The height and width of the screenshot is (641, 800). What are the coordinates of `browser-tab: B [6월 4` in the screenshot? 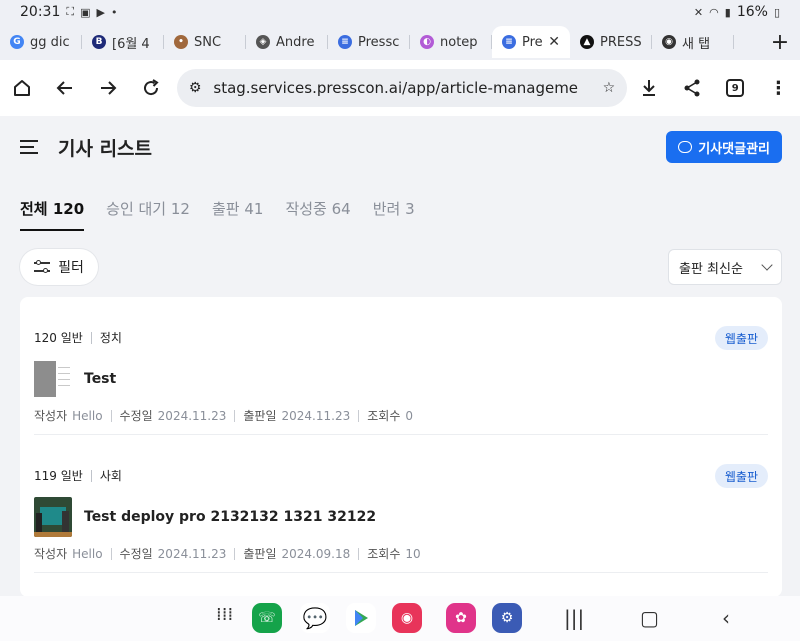 It's located at (123, 42).